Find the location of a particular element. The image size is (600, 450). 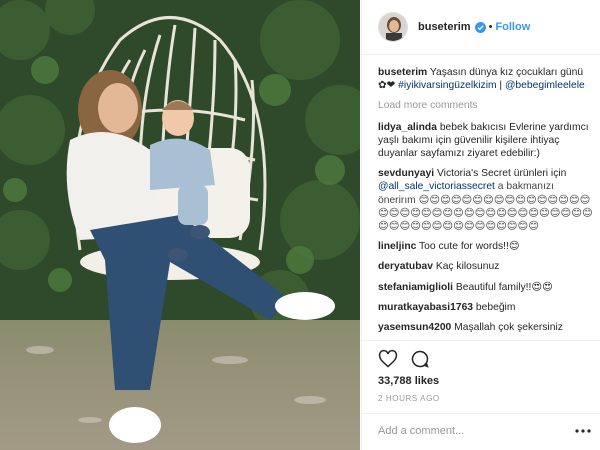

caption-hashtag: #iyikivarsingüzelkizim is located at coordinates (447, 85).